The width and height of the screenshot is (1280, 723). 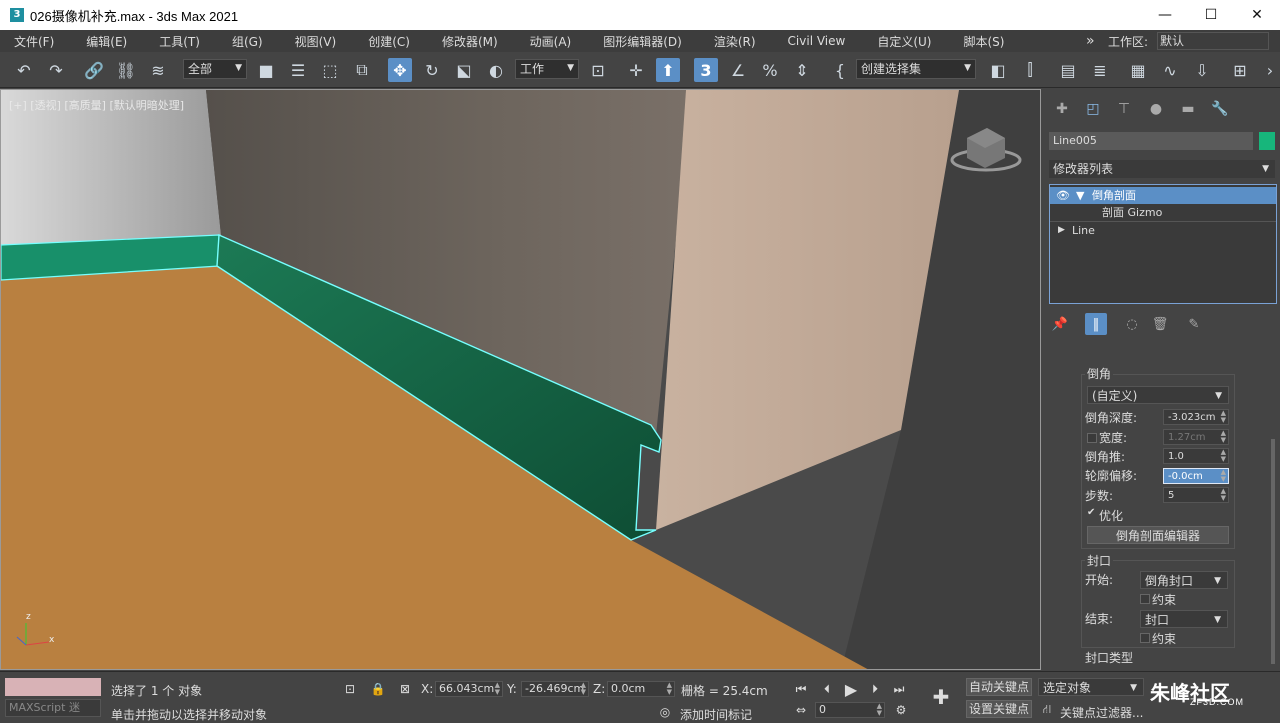 I want to click on named-selection-dropdown: 创建选择集 ▼, so click(x=916, y=69).